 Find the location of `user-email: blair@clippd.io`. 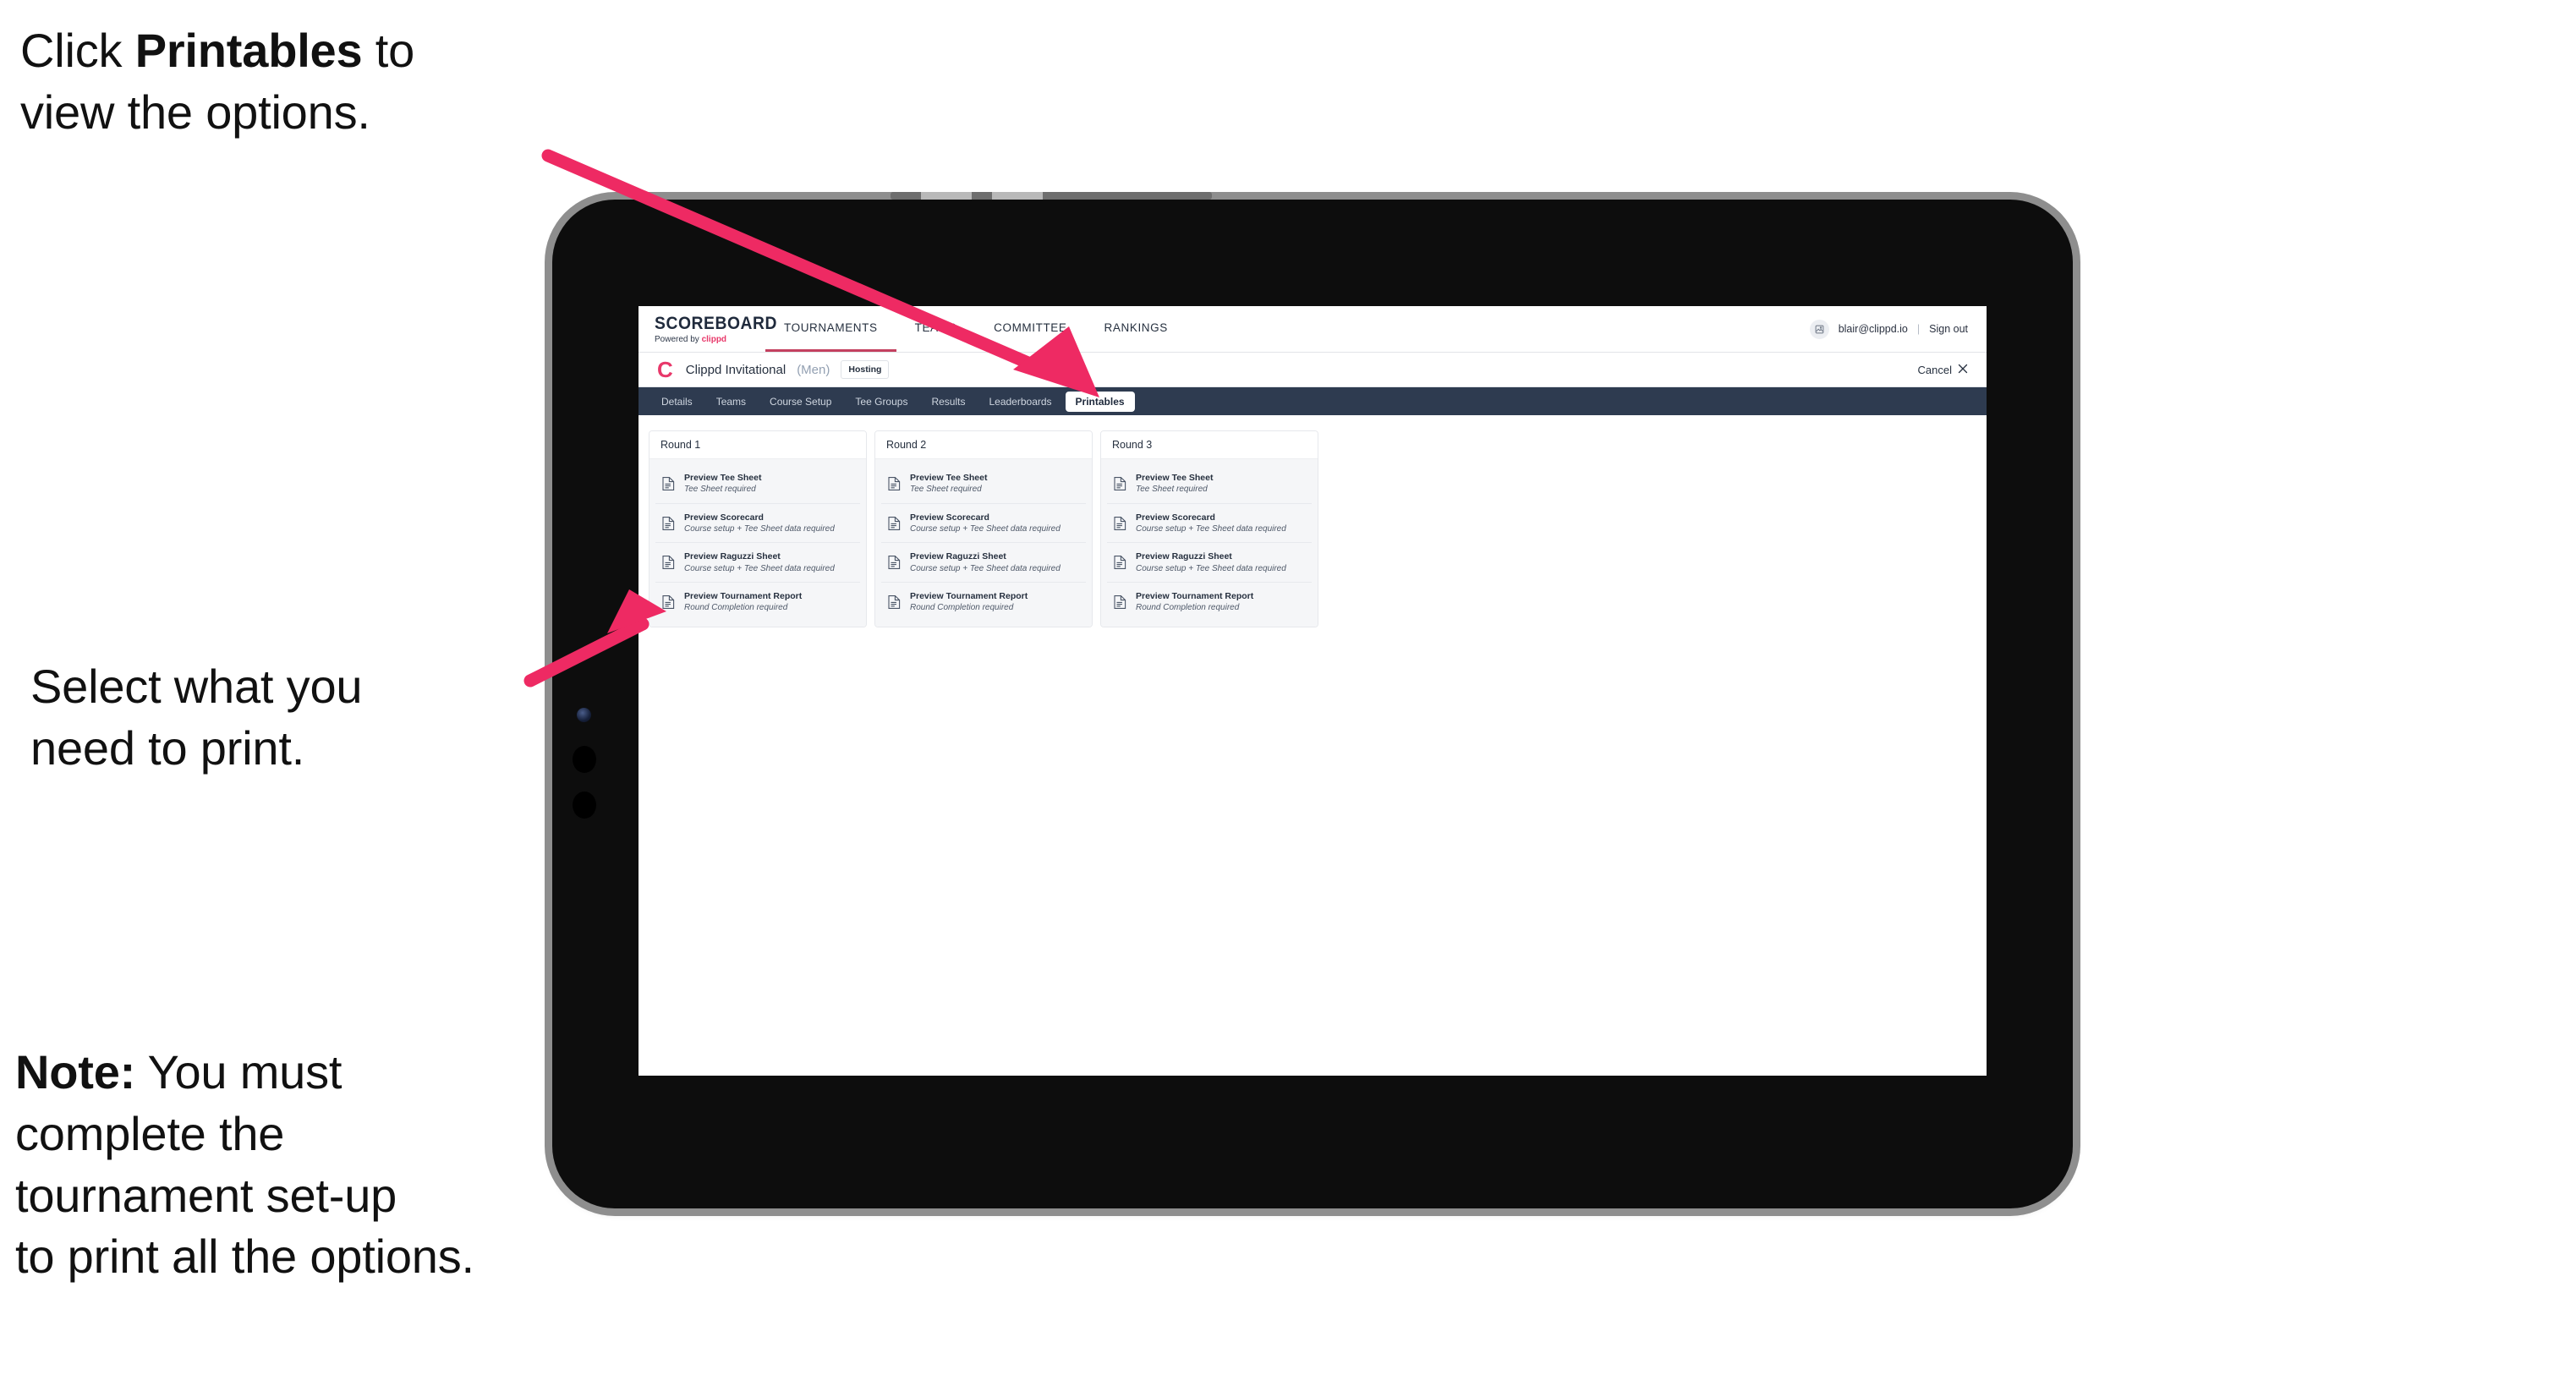

user-email: blair@clippd.io is located at coordinates (1873, 329).